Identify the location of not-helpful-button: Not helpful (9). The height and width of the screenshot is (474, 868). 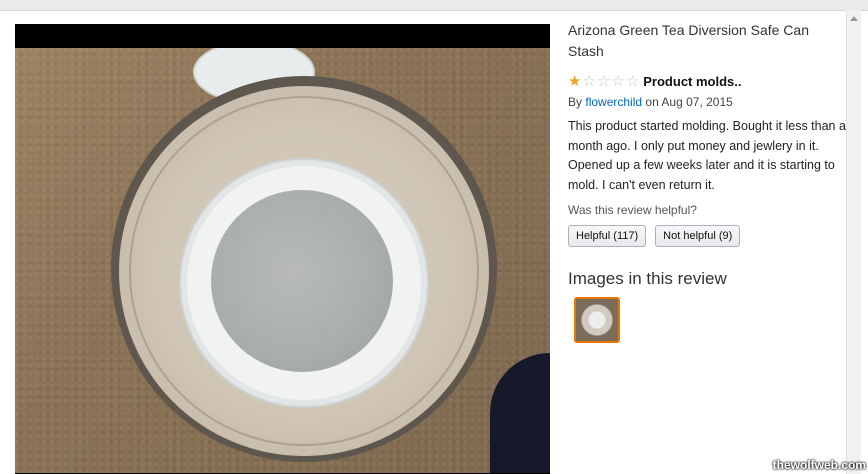
(698, 236).